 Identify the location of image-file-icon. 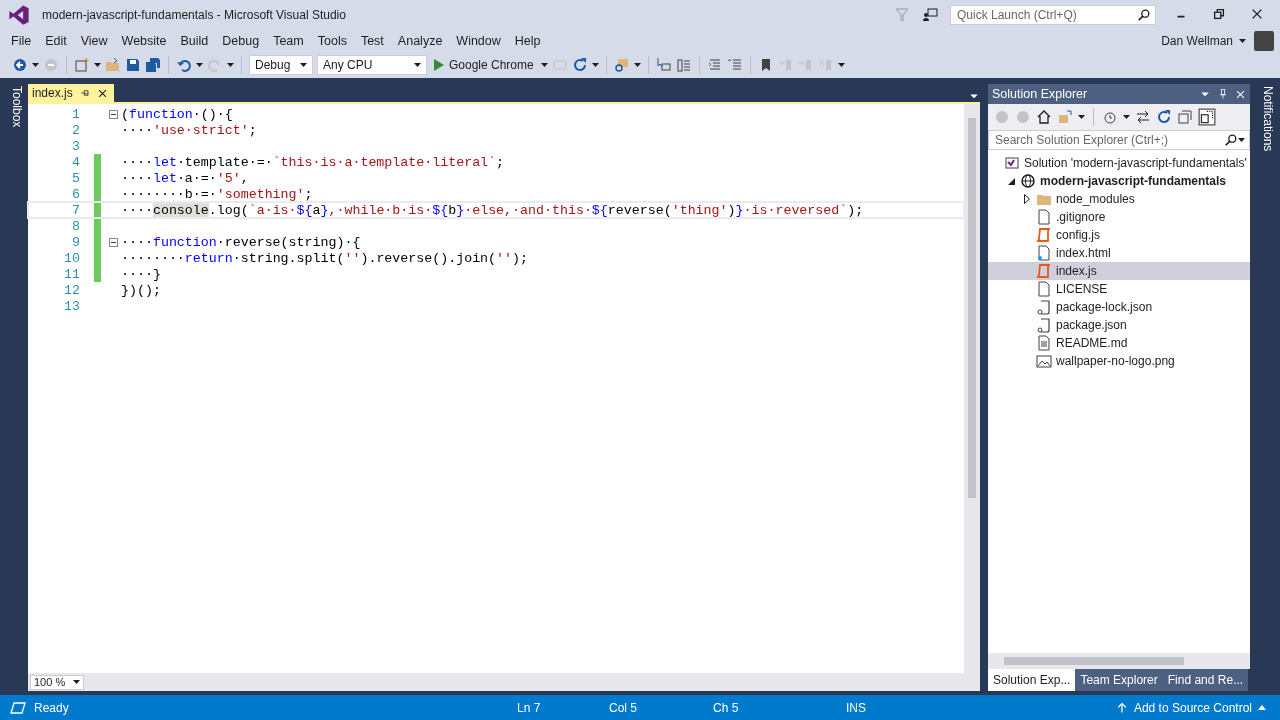
(1044, 361).